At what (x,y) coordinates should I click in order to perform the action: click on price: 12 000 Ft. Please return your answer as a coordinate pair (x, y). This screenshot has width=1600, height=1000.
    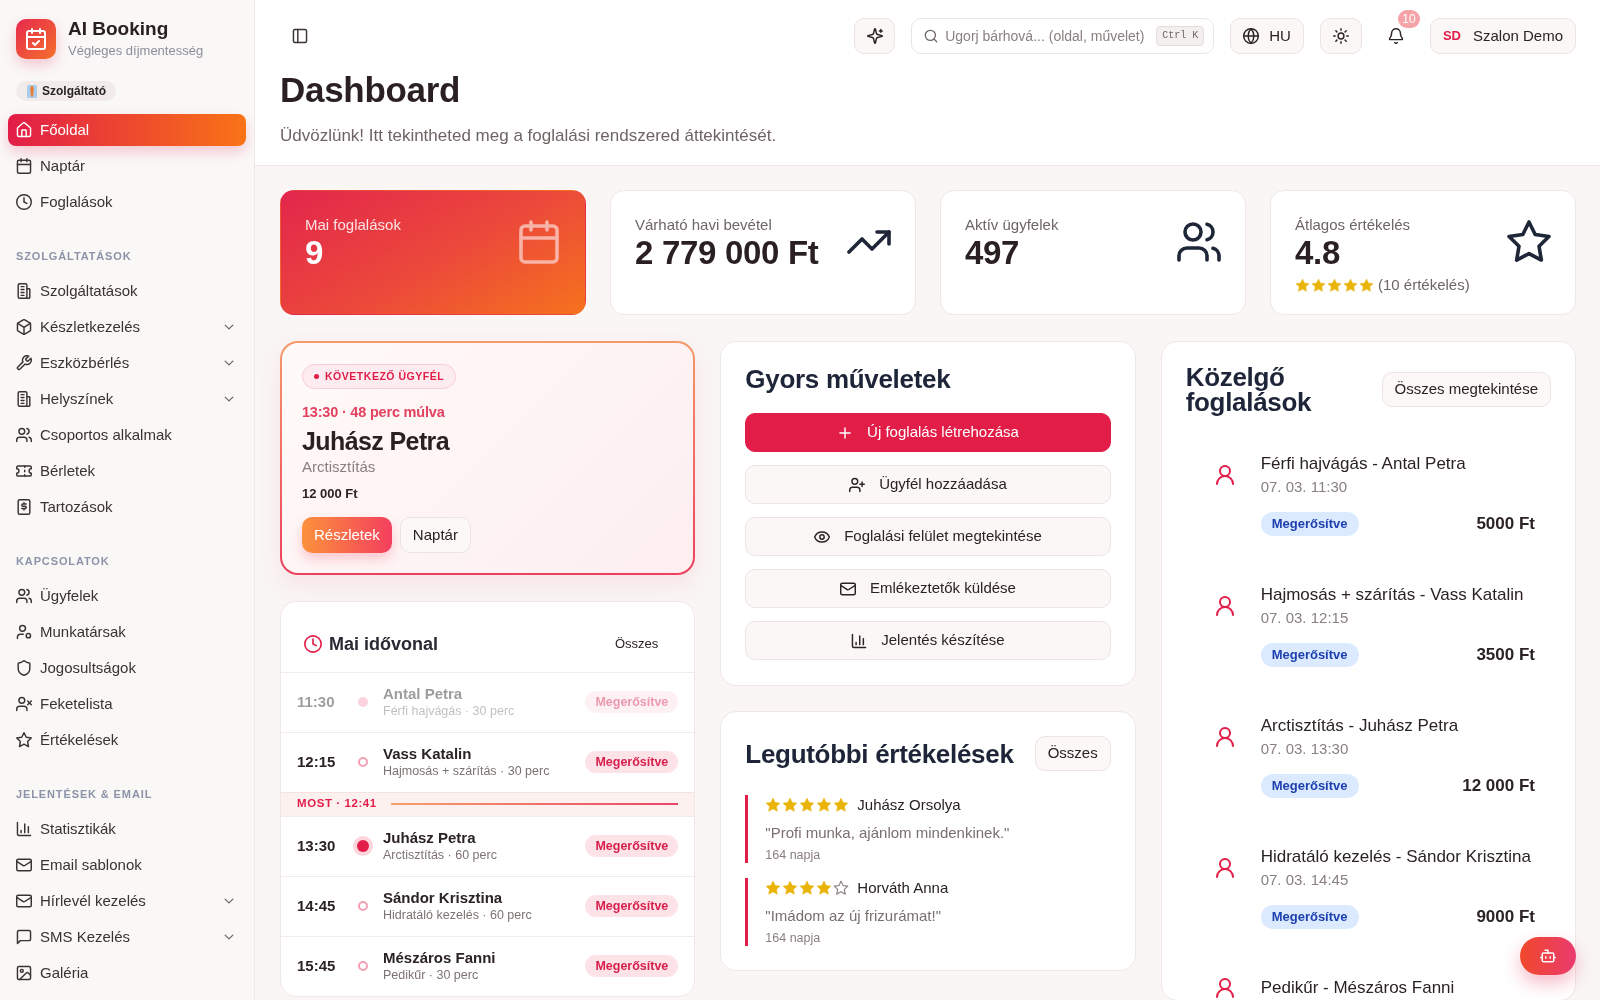
    Looking at the image, I should click on (330, 494).